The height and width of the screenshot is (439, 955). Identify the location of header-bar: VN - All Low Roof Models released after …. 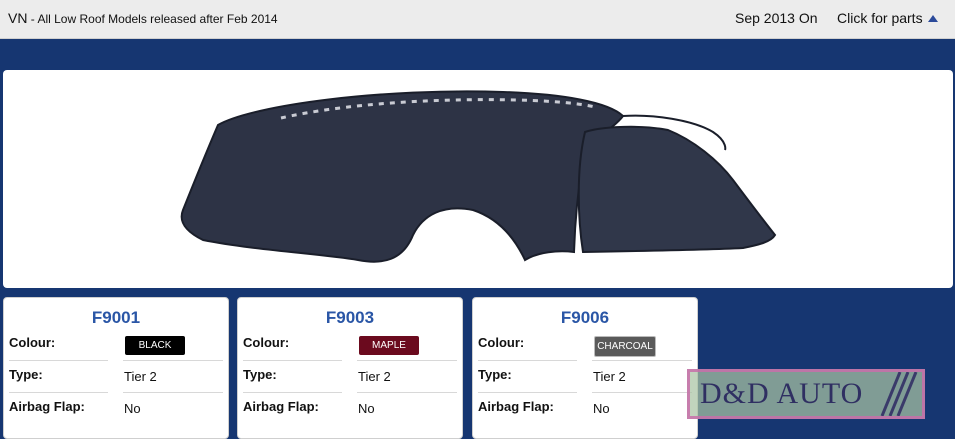
(477, 19).